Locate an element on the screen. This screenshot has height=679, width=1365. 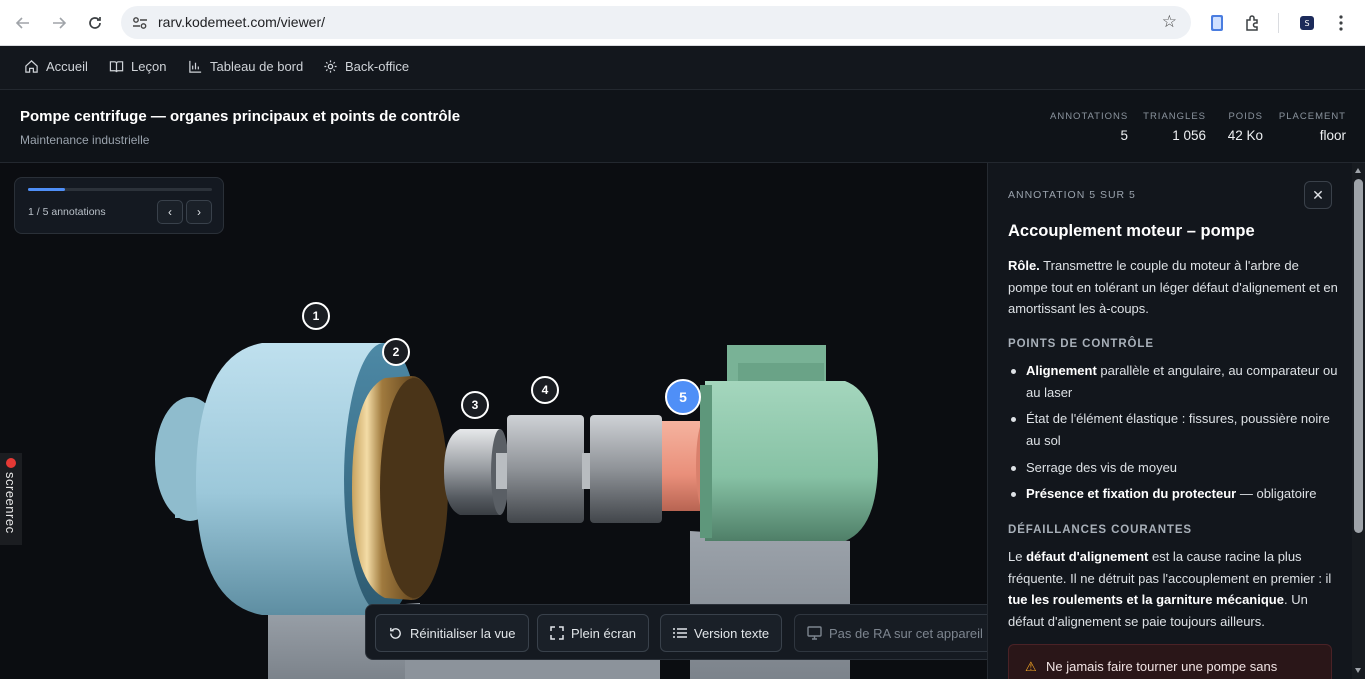
failures-heading: DÉFAILLANCES COURANTES is located at coordinates (1100, 530).